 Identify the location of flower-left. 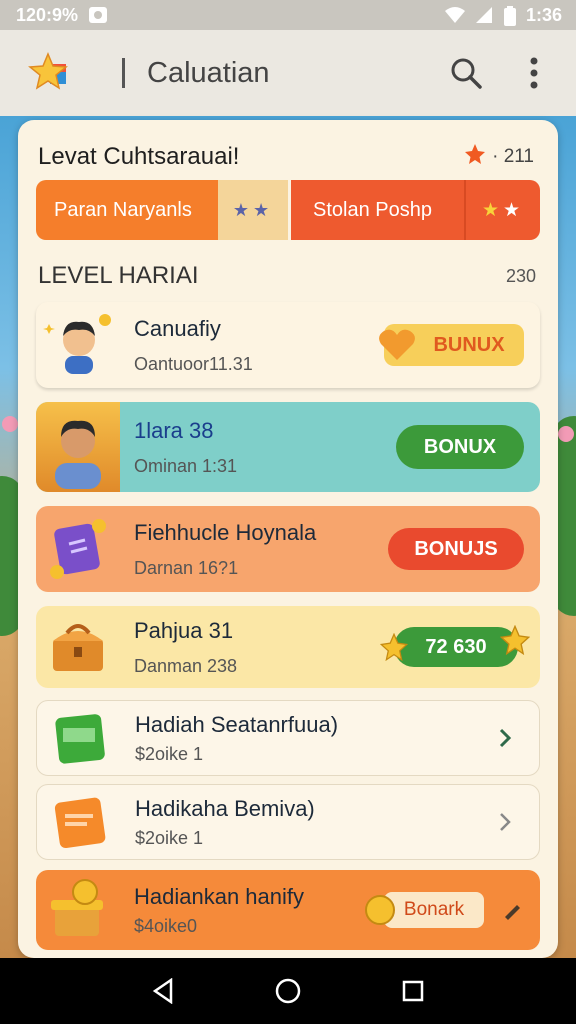
(10, 424).